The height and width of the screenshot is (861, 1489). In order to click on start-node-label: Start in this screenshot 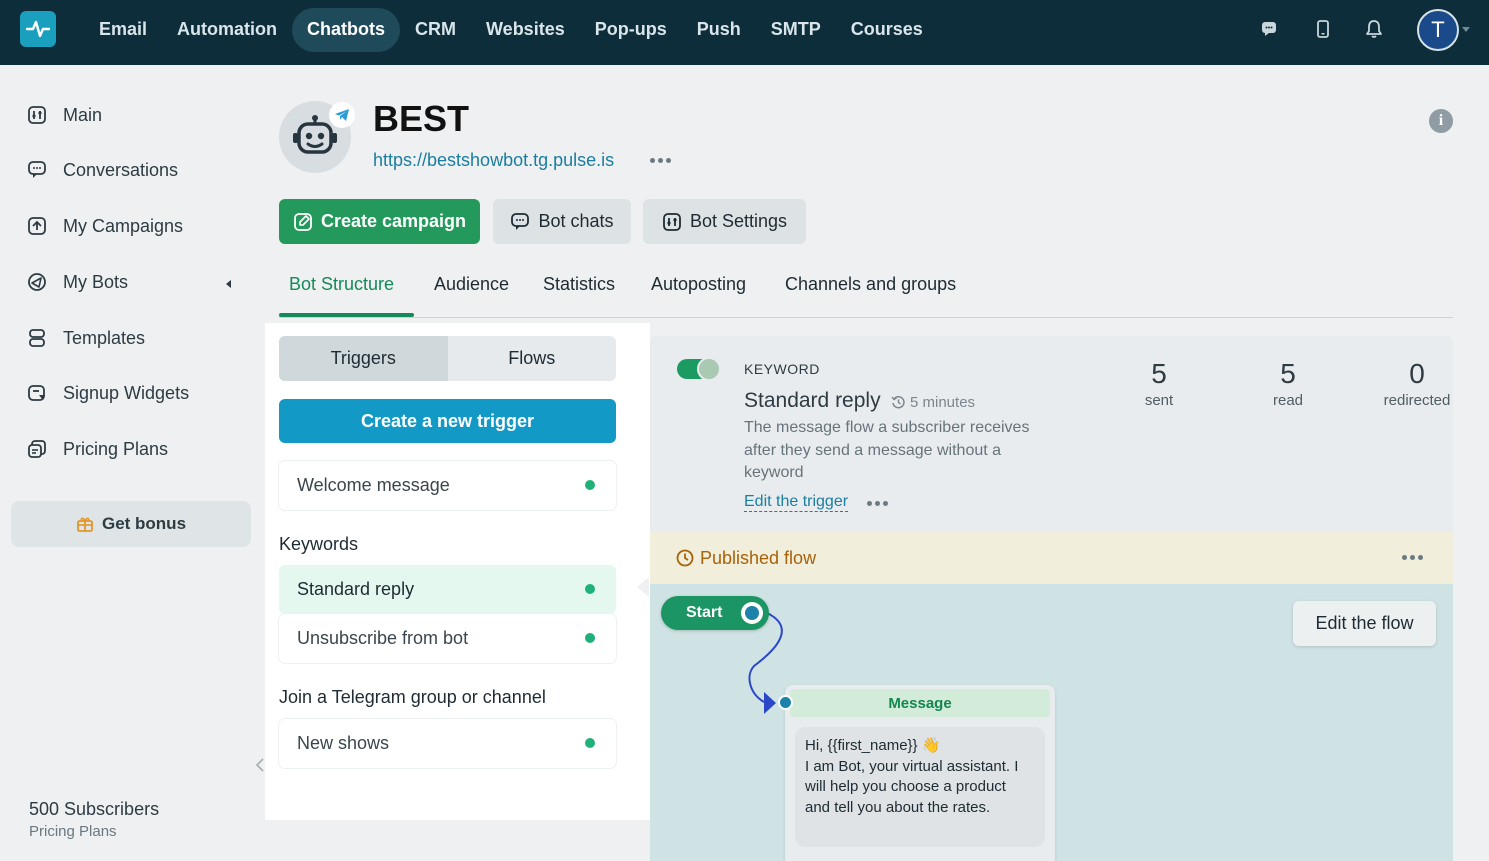, I will do `click(704, 612)`.